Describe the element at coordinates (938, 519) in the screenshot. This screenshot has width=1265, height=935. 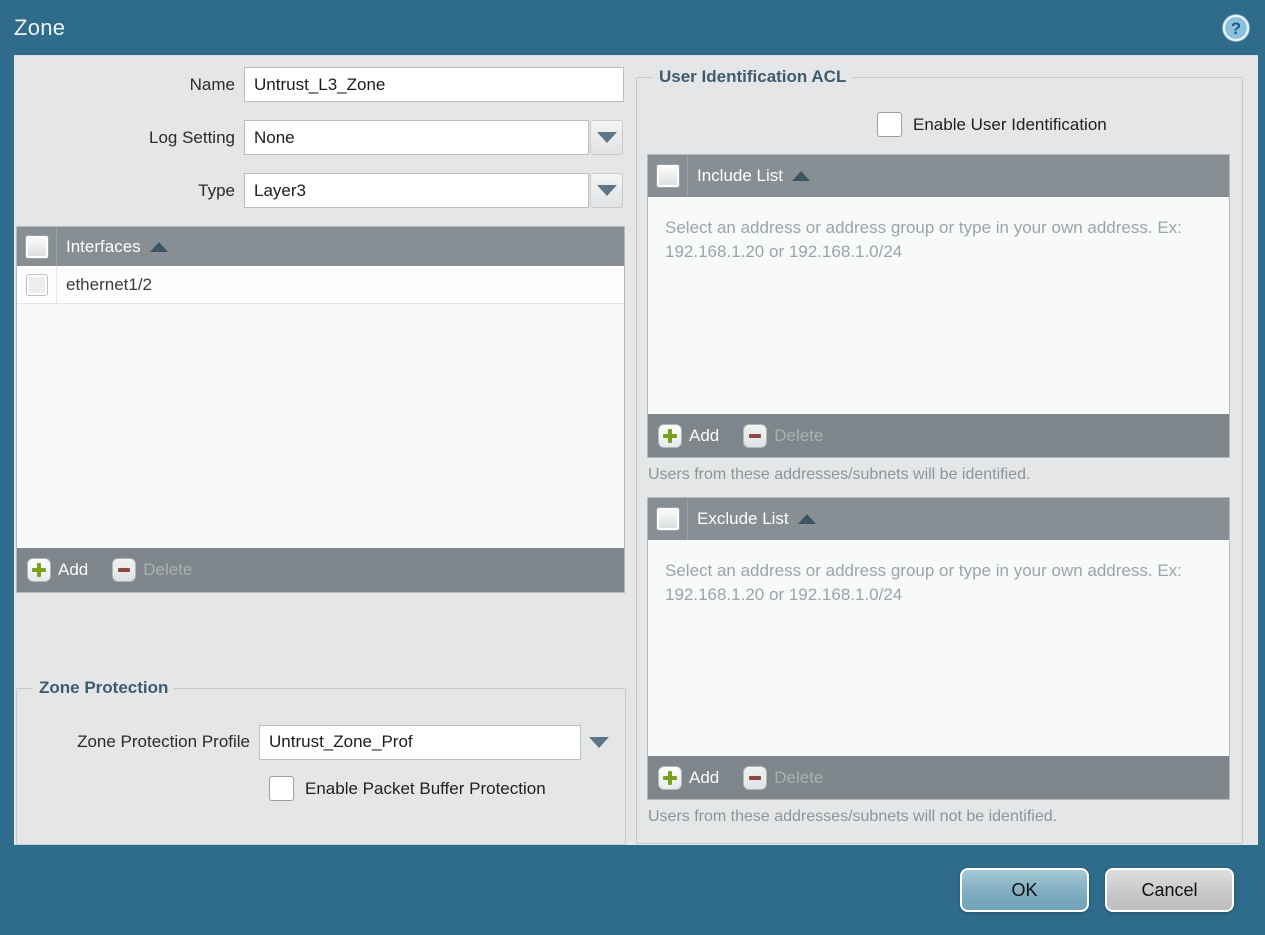
I see `exclude-list-header: Exclude List` at that location.